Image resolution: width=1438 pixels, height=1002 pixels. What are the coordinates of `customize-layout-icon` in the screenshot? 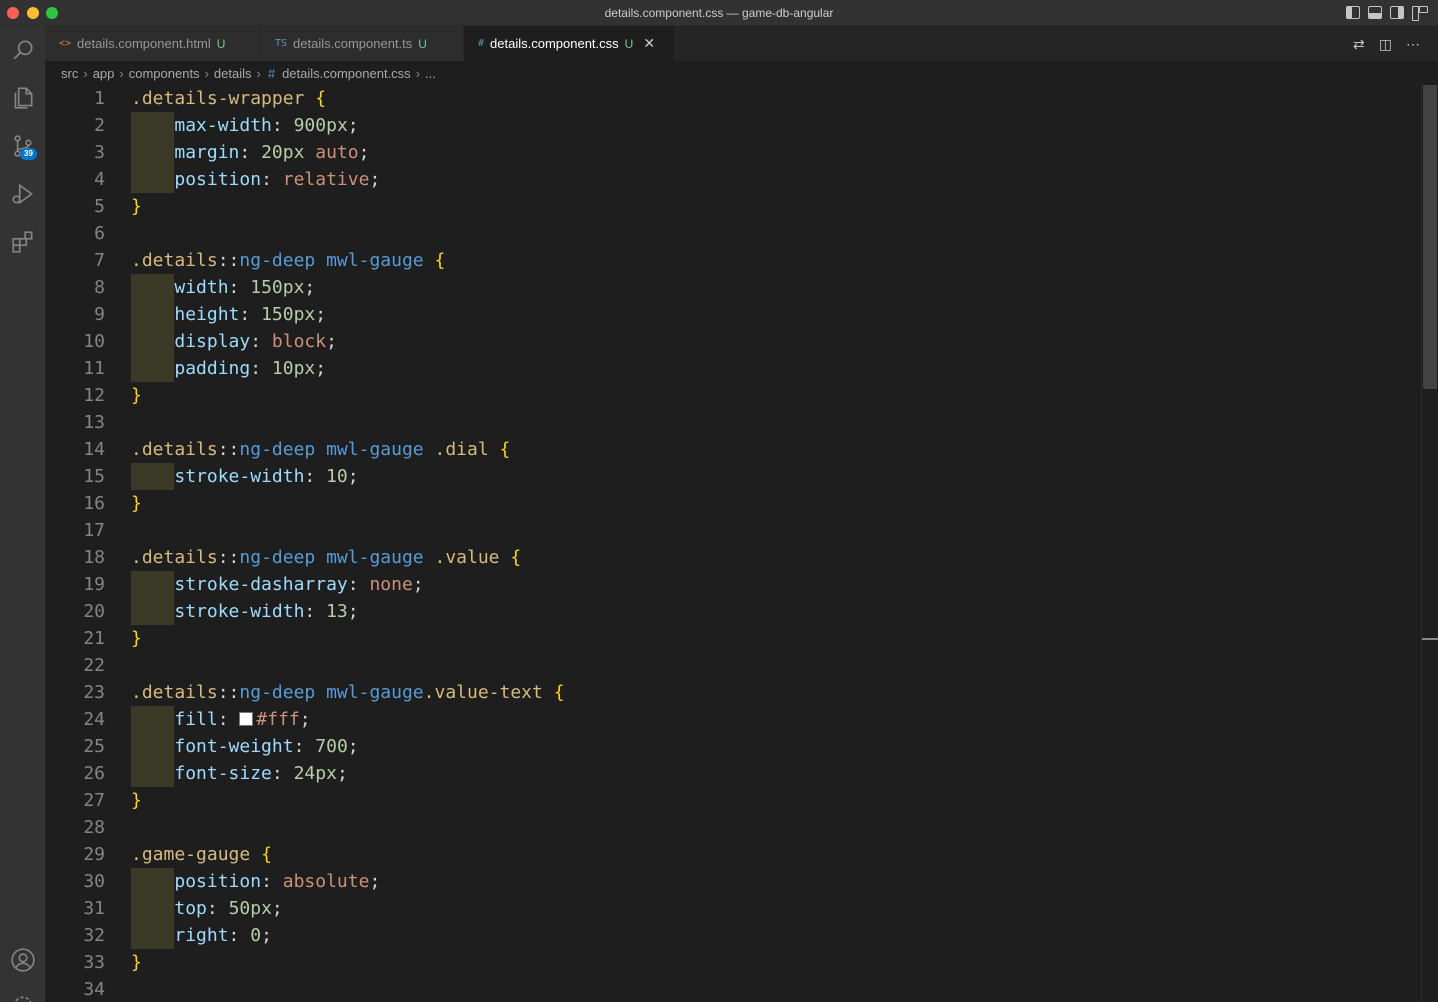 It's located at (1420, 13).